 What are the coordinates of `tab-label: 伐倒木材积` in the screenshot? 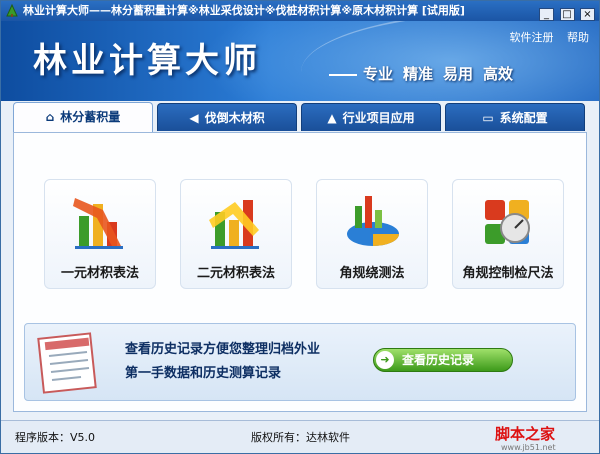 It's located at (234, 118).